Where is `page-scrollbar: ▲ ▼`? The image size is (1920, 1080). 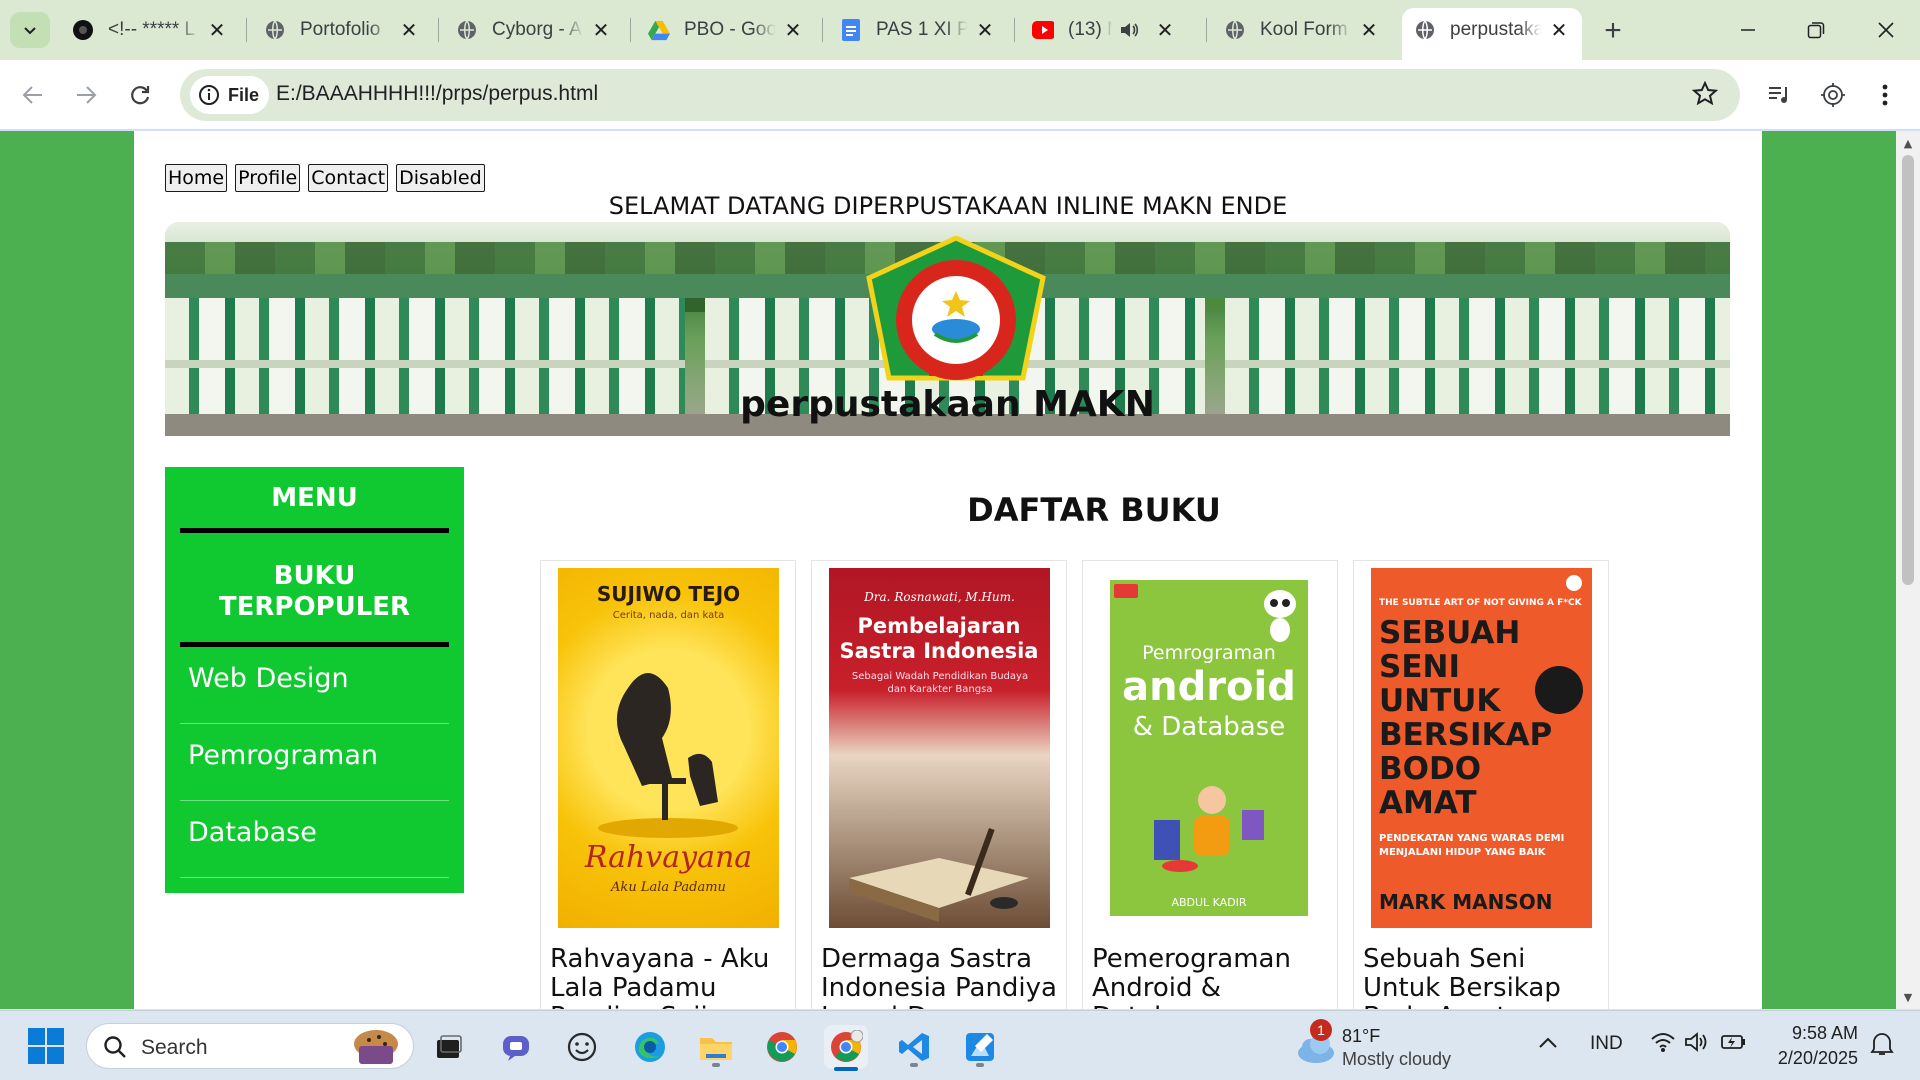
page-scrollbar: ▲ ▼ is located at coordinates (1908, 570).